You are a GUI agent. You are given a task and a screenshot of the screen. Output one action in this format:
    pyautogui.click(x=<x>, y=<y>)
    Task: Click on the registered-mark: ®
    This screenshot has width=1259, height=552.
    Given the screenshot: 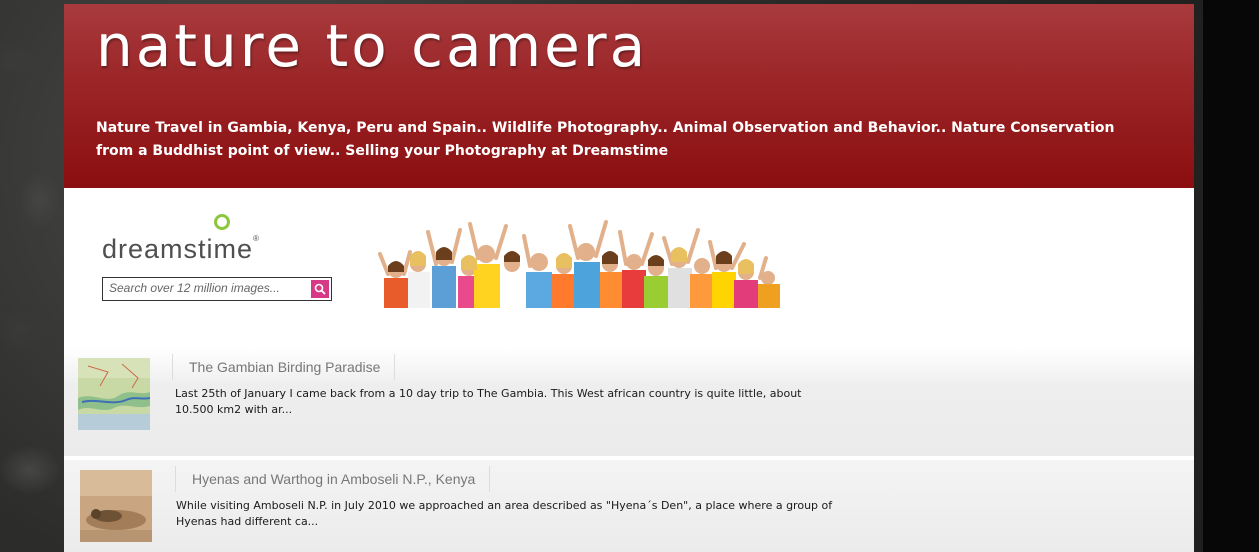 What is the action you would take?
    pyautogui.click(x=256, y=238)
    